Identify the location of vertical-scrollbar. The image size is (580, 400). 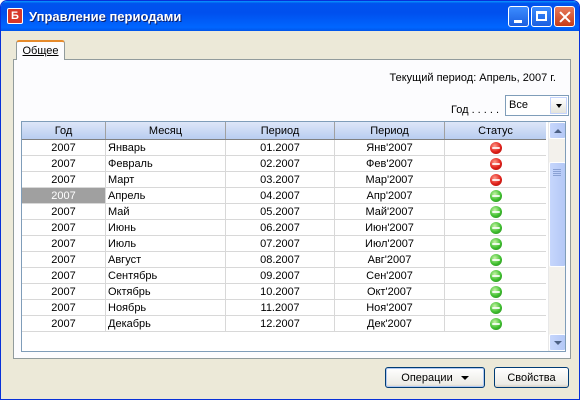
(556, 236).